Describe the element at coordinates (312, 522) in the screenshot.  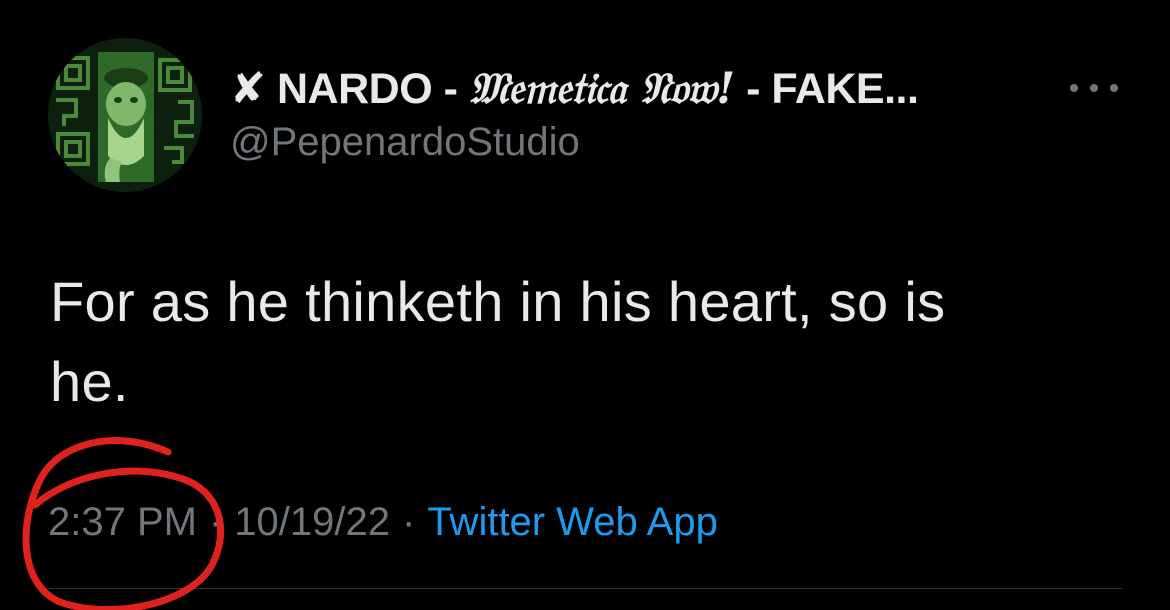
I see `tweet-date: 10/19/22` at that location.